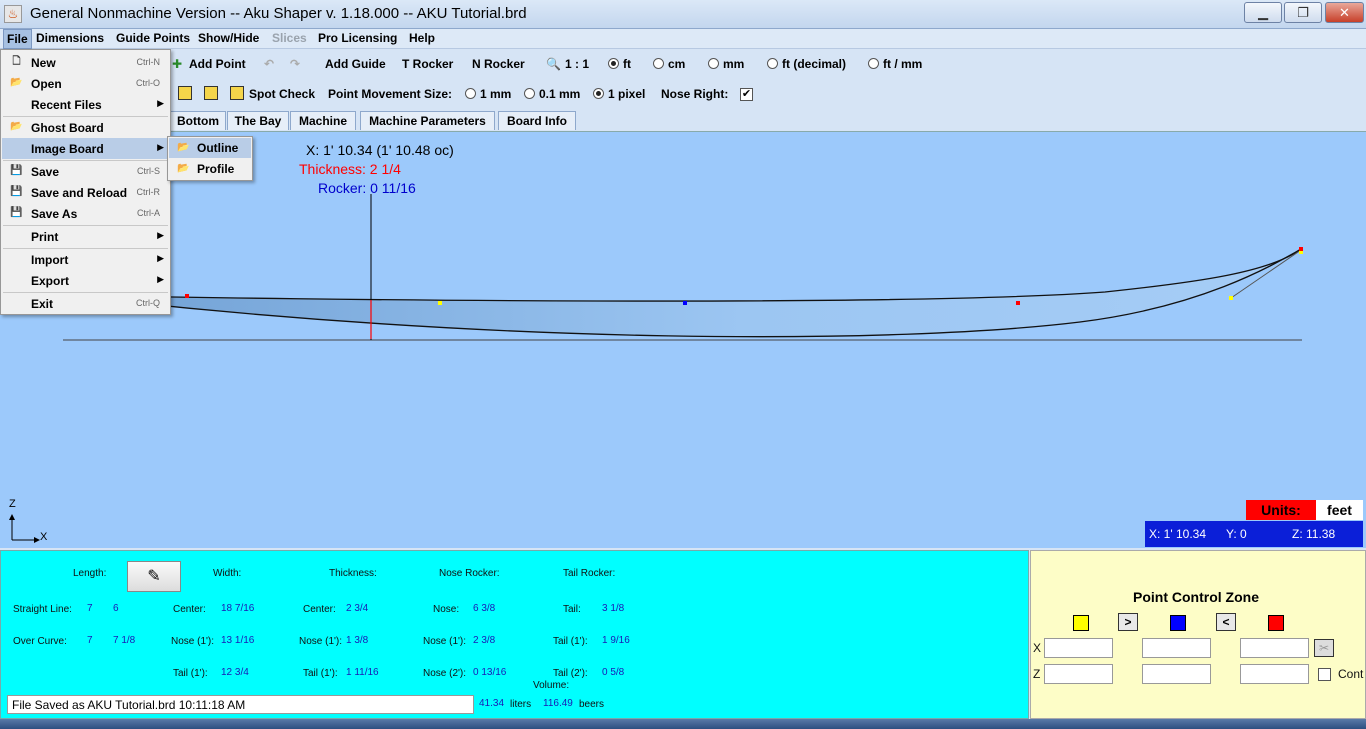 The width and height of the screenshot is (1366, 729). I want to click on add-point-button: Add Point, so click(217, 64).